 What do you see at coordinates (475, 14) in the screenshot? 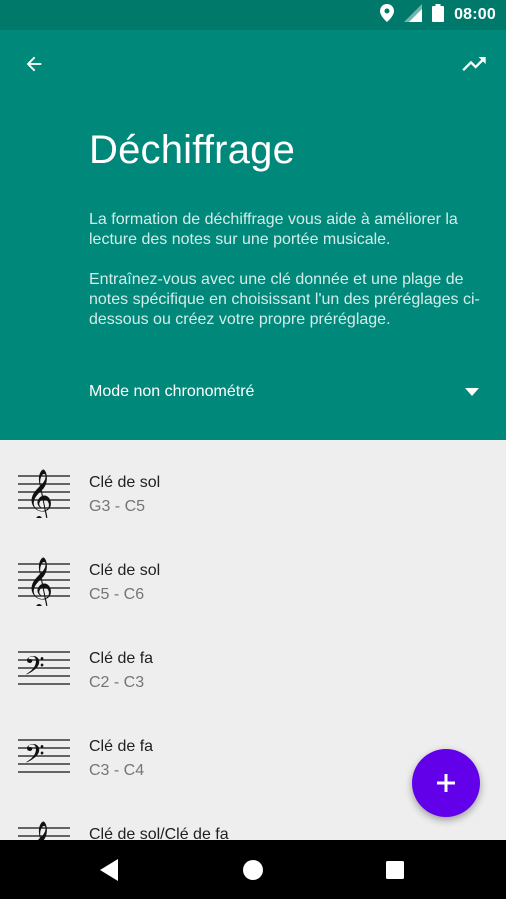
I see `clock: 08:00` at bounding box center [475, 14].